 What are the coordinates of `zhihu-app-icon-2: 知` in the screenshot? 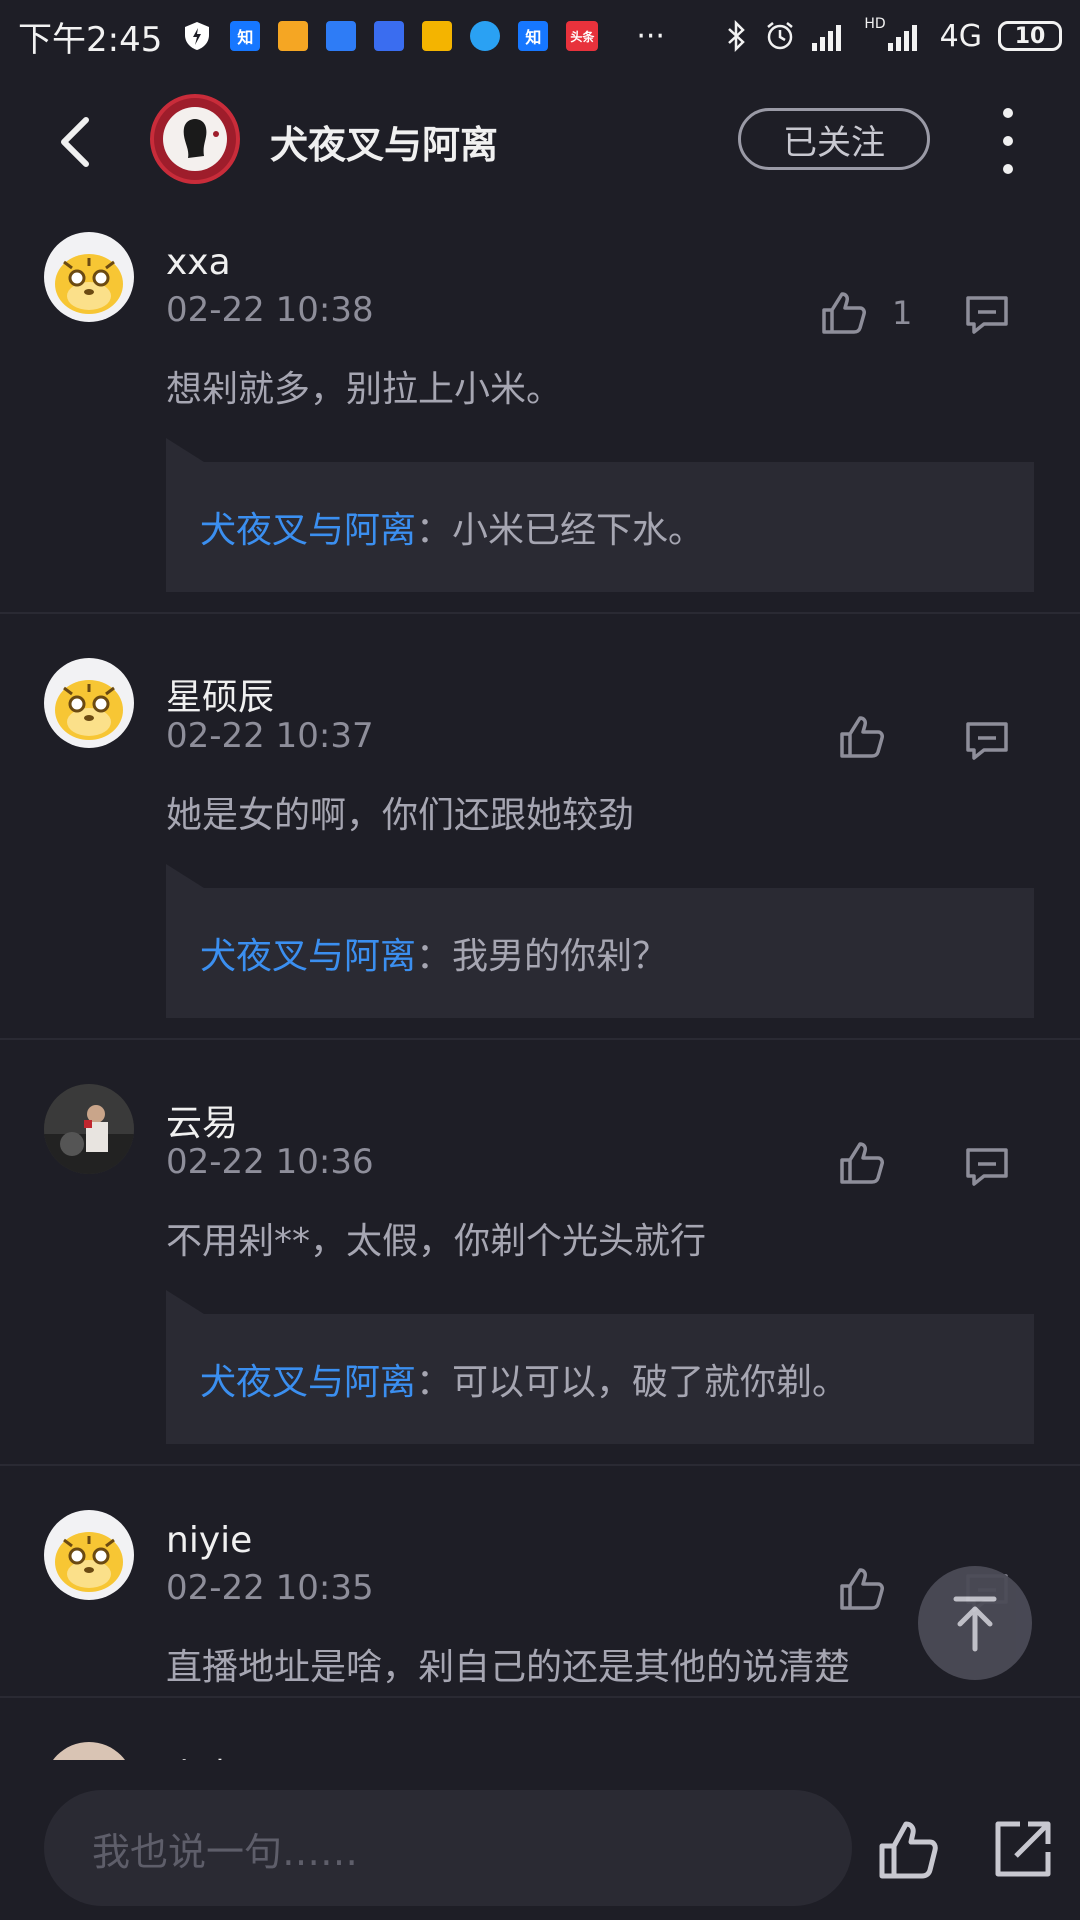 It's located at (533, 36).